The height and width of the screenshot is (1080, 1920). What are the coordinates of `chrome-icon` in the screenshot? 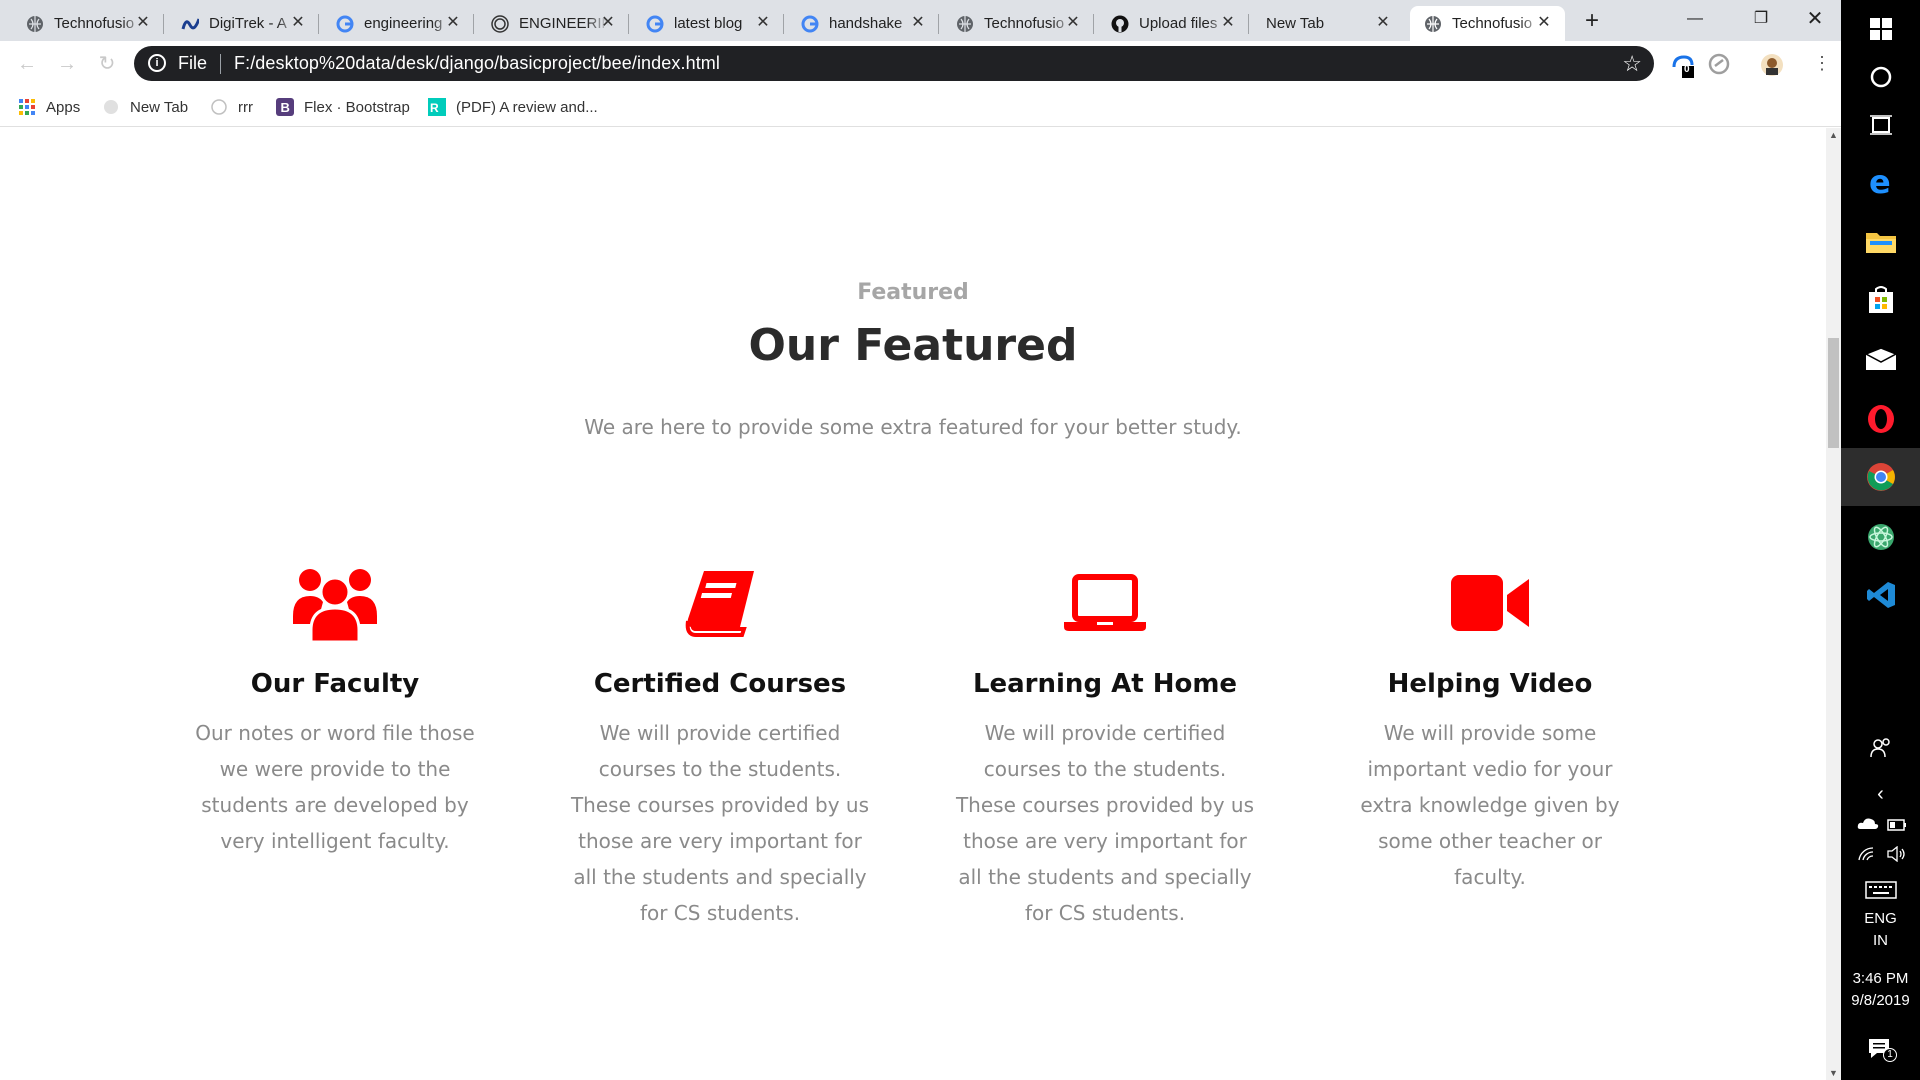 It's located at (1880, 477).